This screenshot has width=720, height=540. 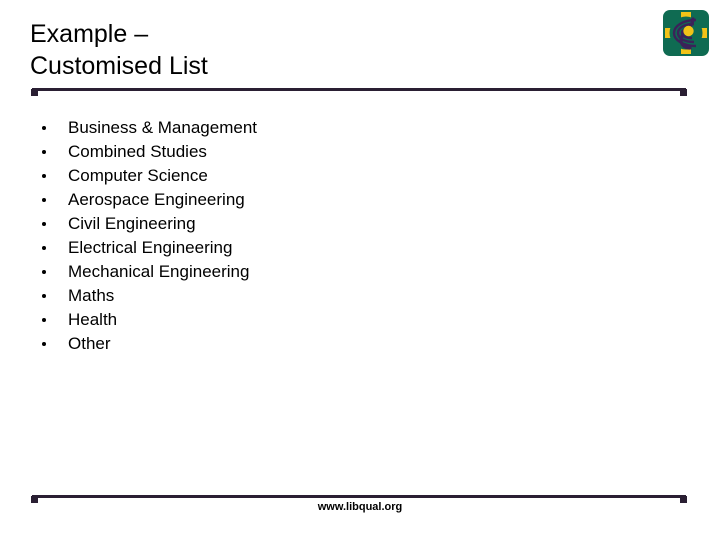 I want to click on list-item: Business & Management, so click(x=294, y=128).